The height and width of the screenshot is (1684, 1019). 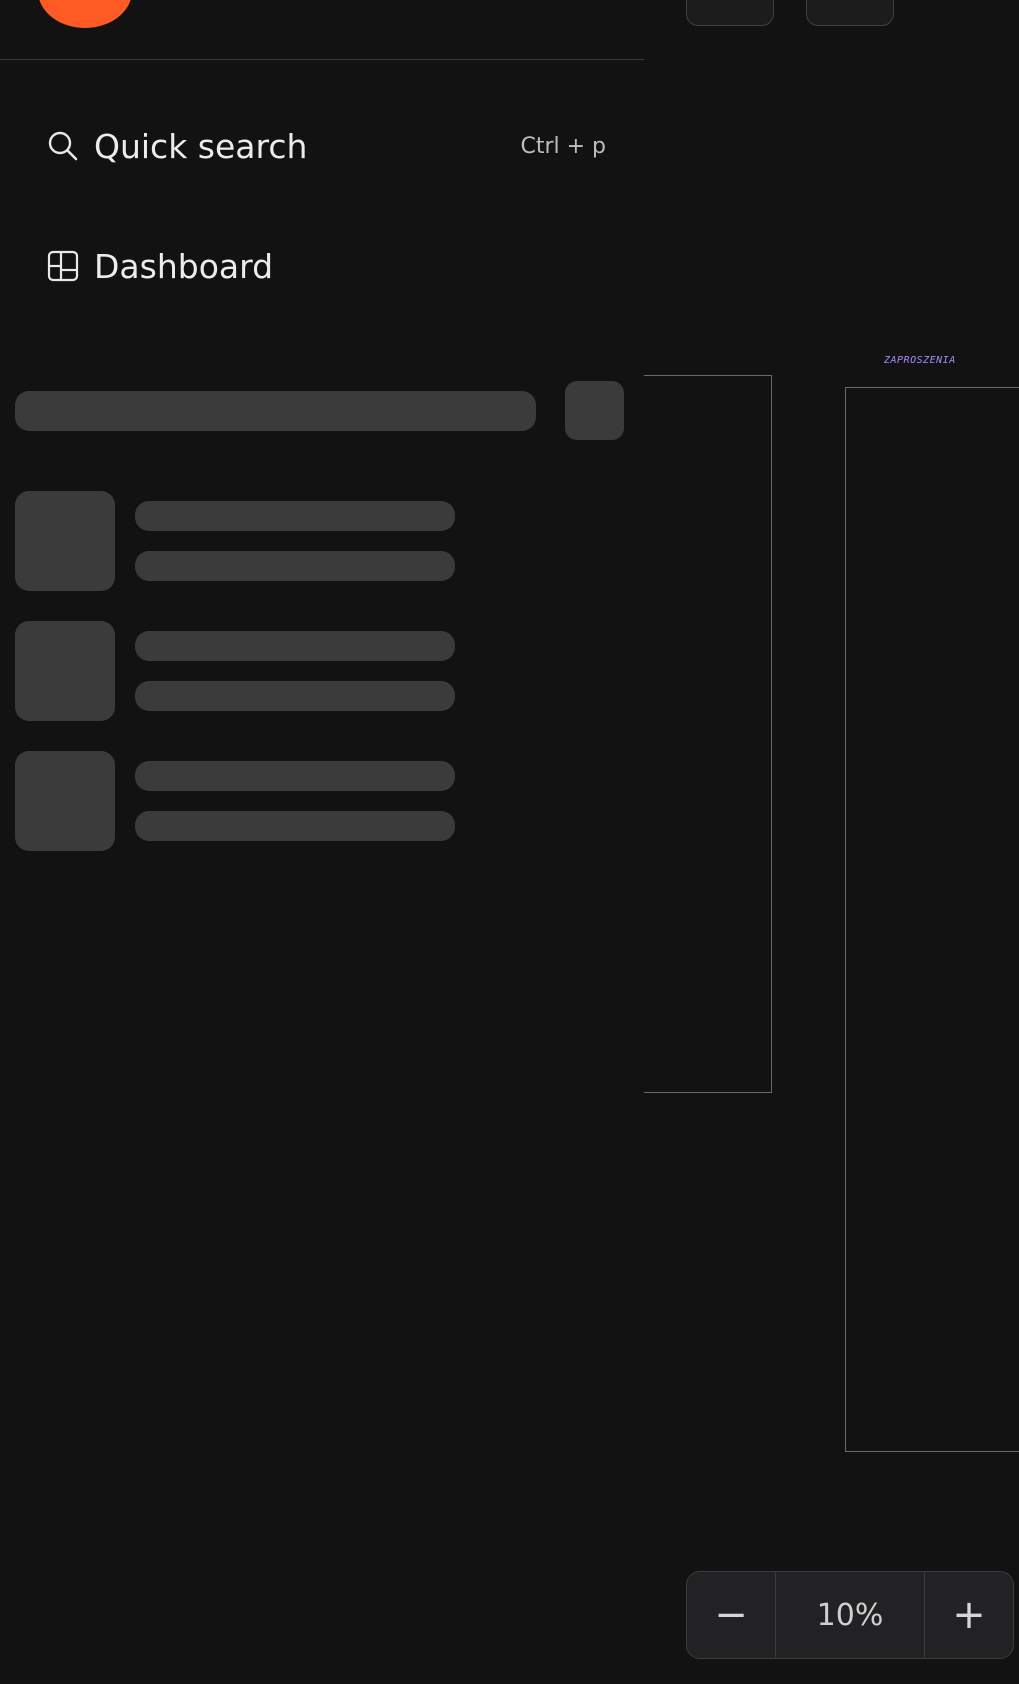 I want to click on zoom-in-button: +, so click(x=969, y=1615).